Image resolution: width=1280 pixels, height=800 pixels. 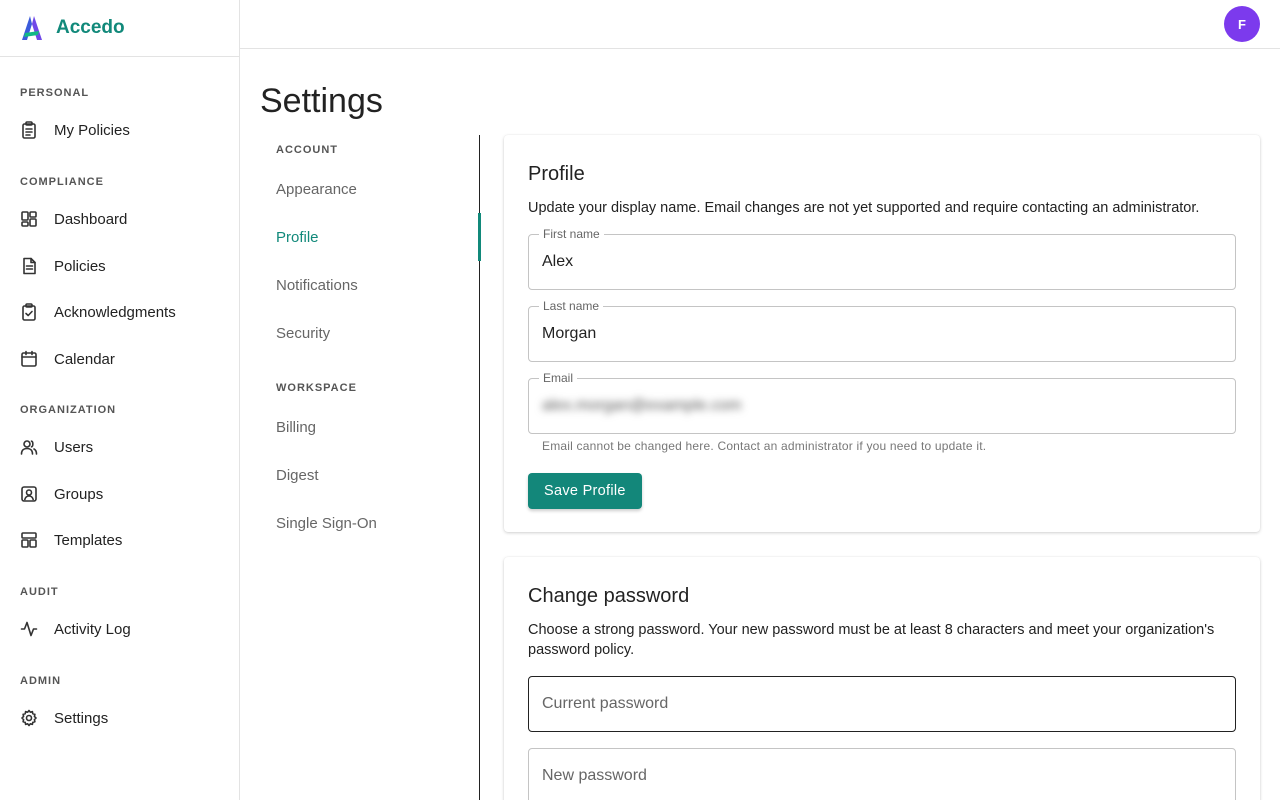 I want to click on sidebar-item-settings: Settings, so click(x=64, y=718).